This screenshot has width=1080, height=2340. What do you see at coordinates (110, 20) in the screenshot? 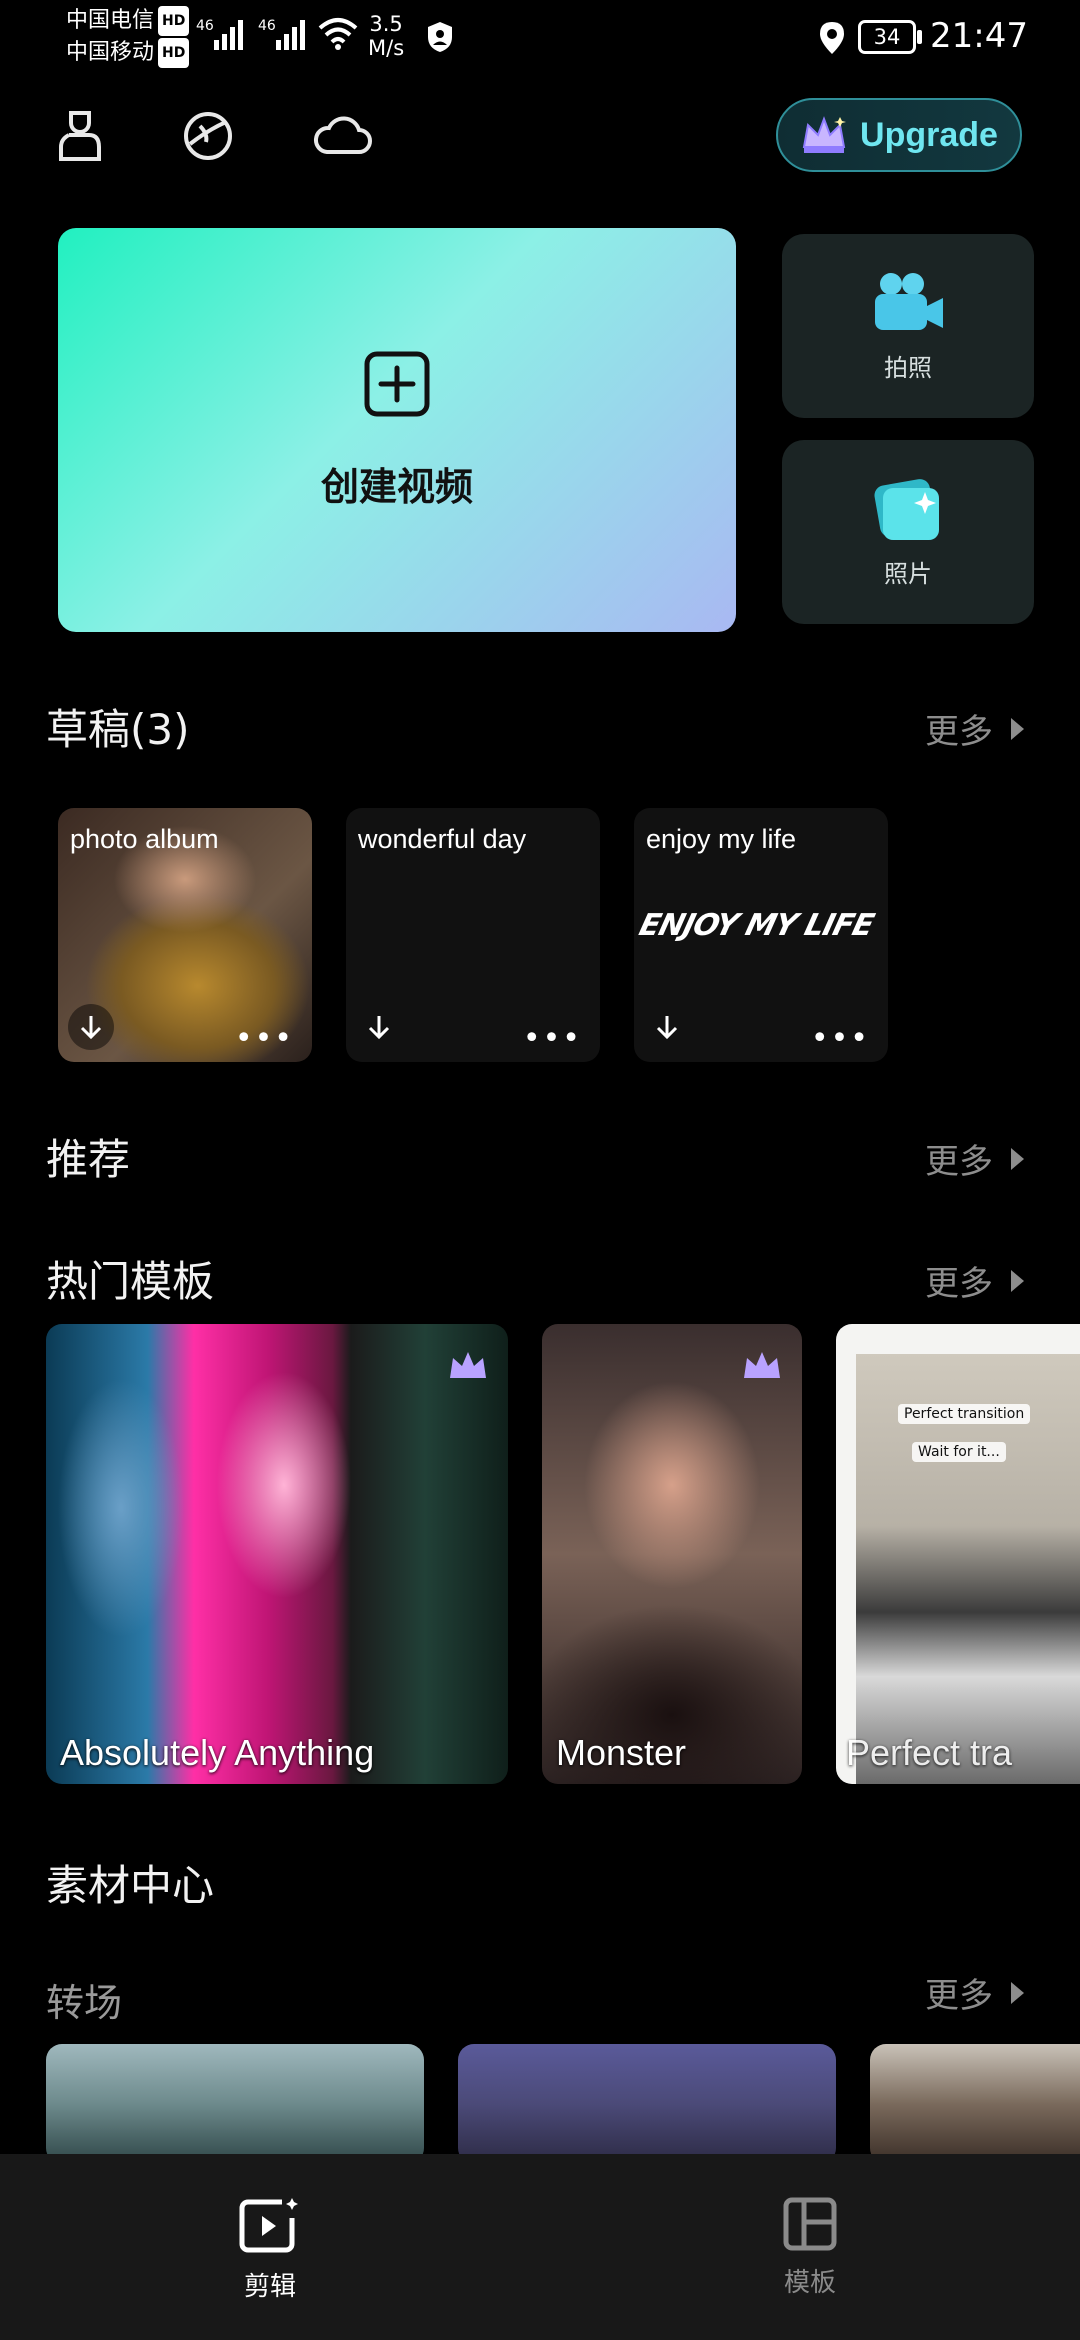
I see `carrier-1-label: 中国电信` at bounding box center [110, 20].